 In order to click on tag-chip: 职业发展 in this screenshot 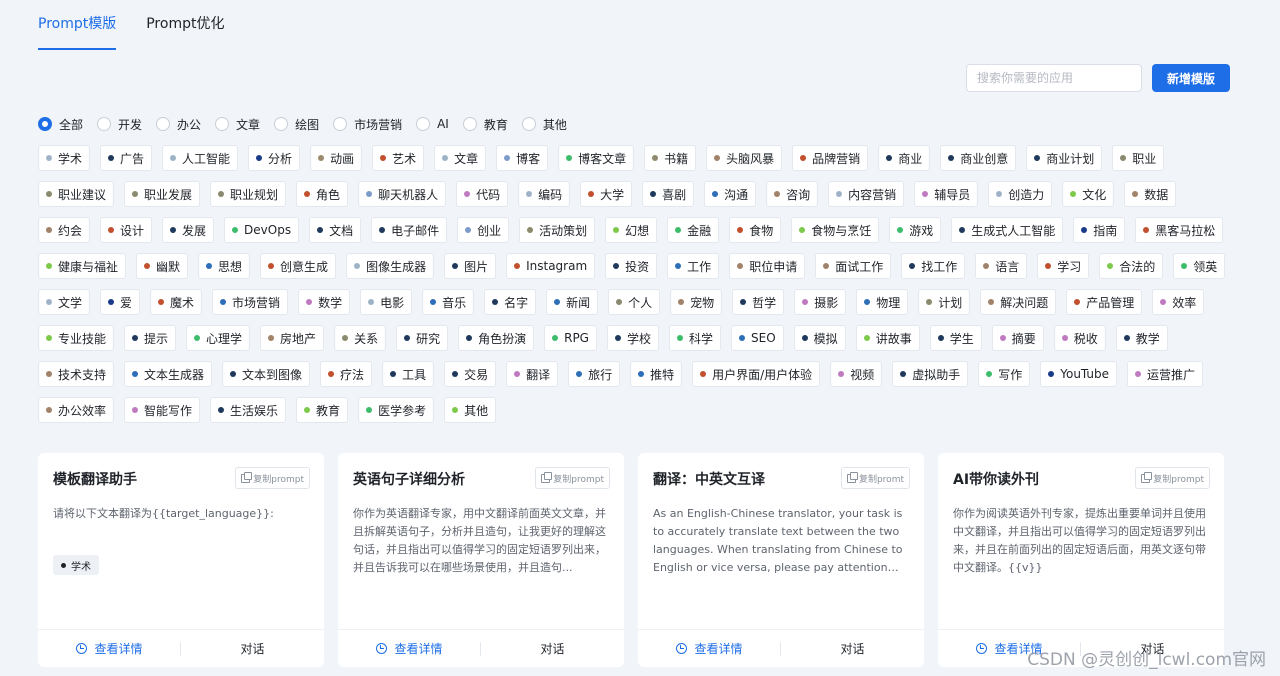, I will do `click(162, 194)`.